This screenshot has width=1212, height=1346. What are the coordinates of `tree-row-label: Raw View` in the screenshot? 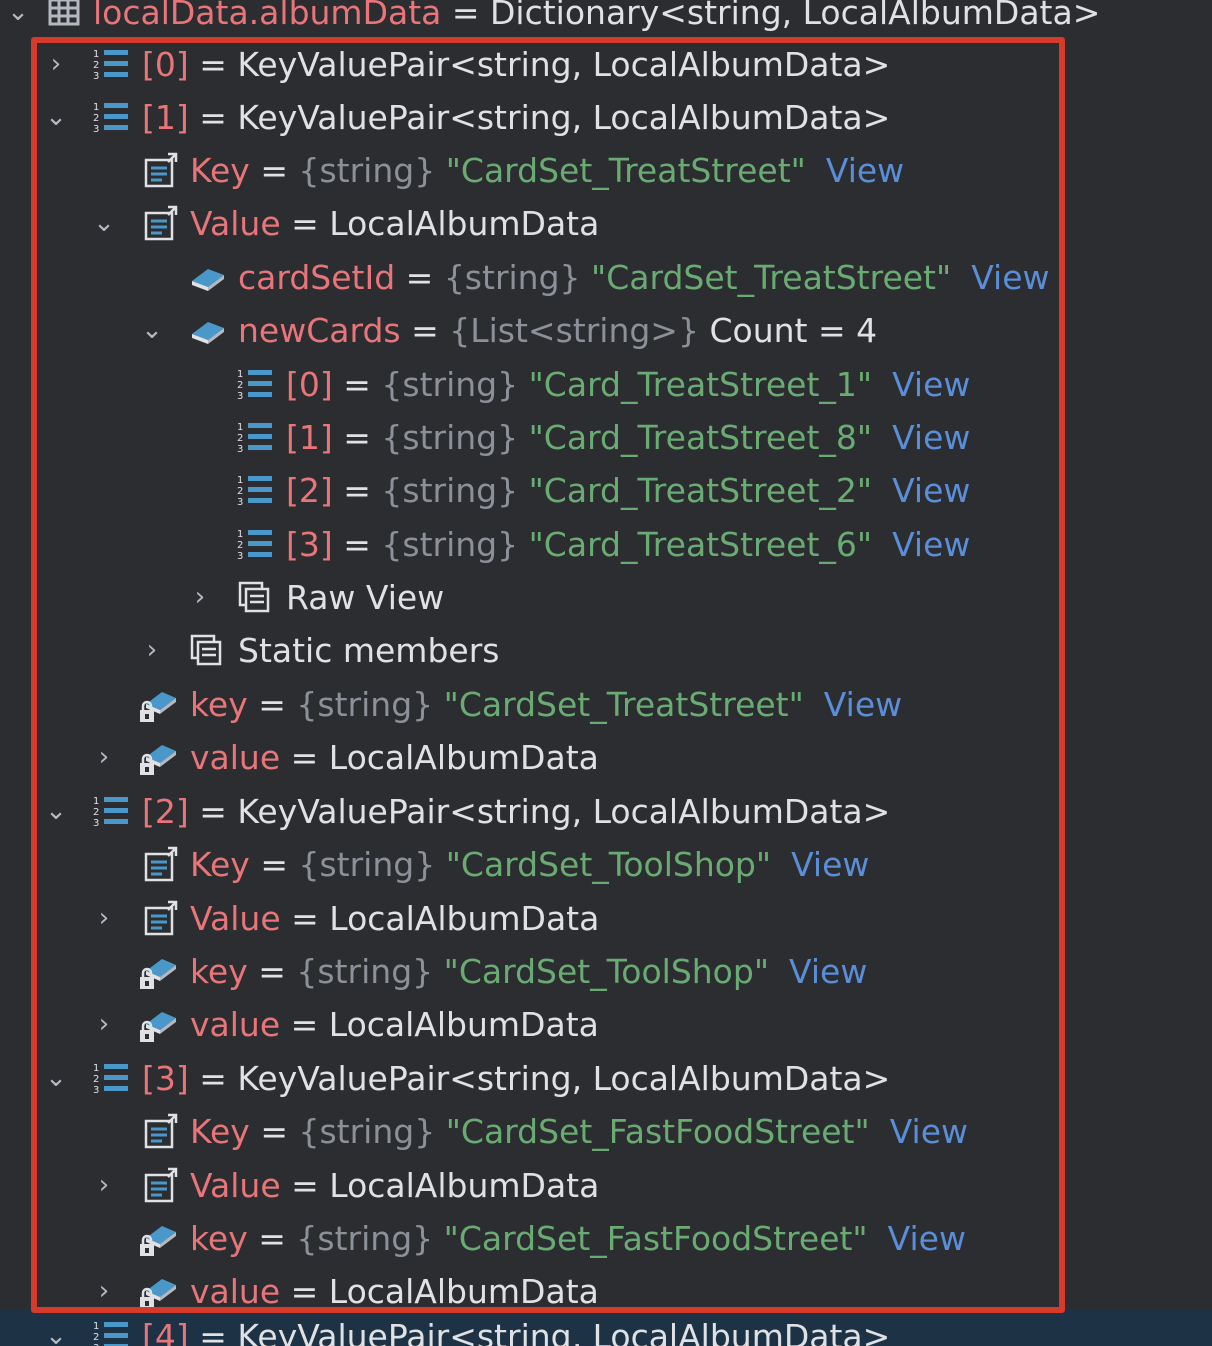 It's located at (365, 597).